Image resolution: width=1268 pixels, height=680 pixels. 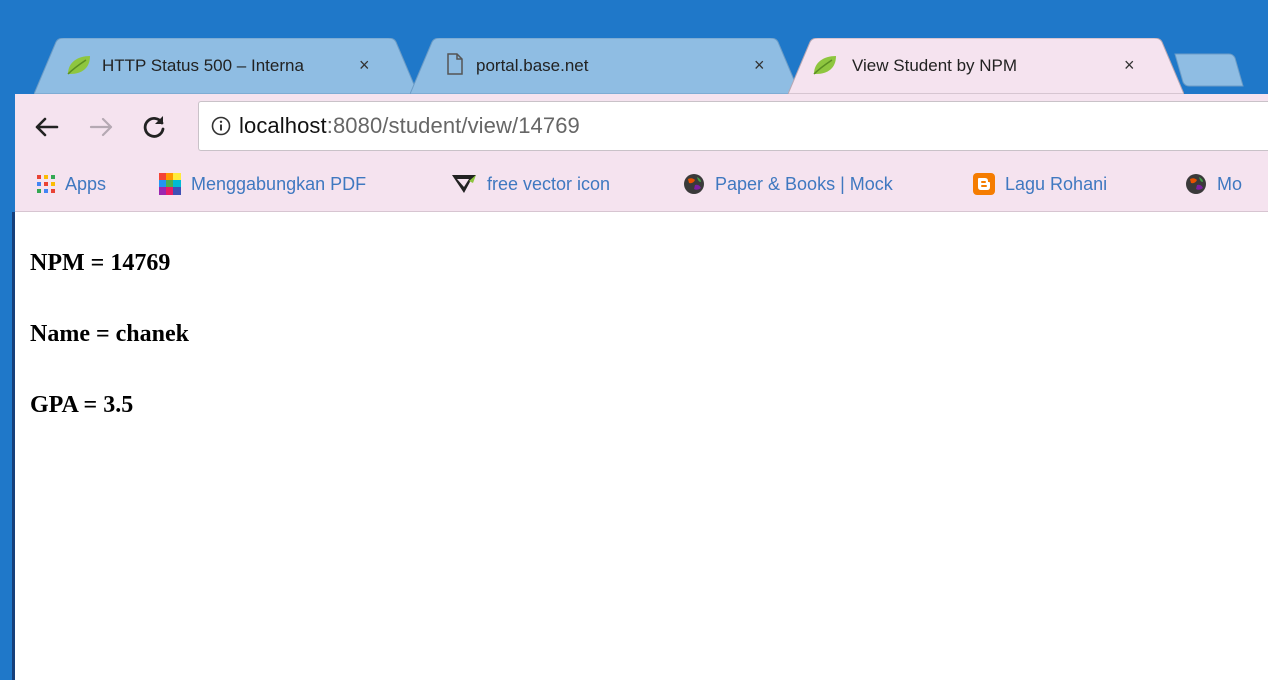 What do you see at coordinates (549, 183) in the screenshot?
I see `bookmark-label: free vector icon` at bounding box center [549, 183].